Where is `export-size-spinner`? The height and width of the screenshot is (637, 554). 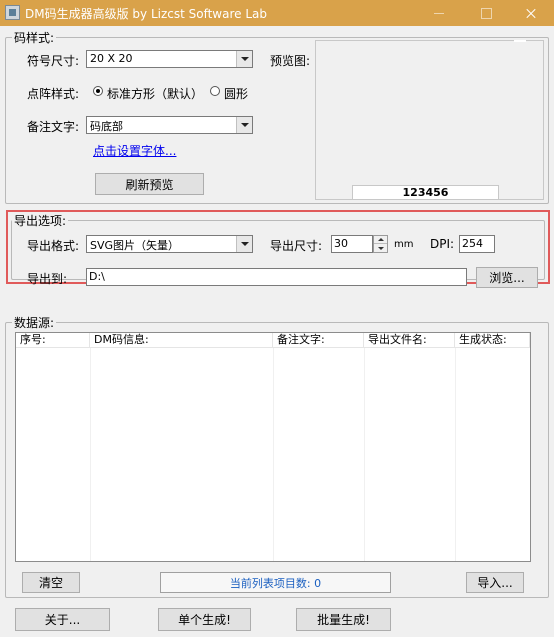 export-size-spinner is located at coordinates (380, 244).